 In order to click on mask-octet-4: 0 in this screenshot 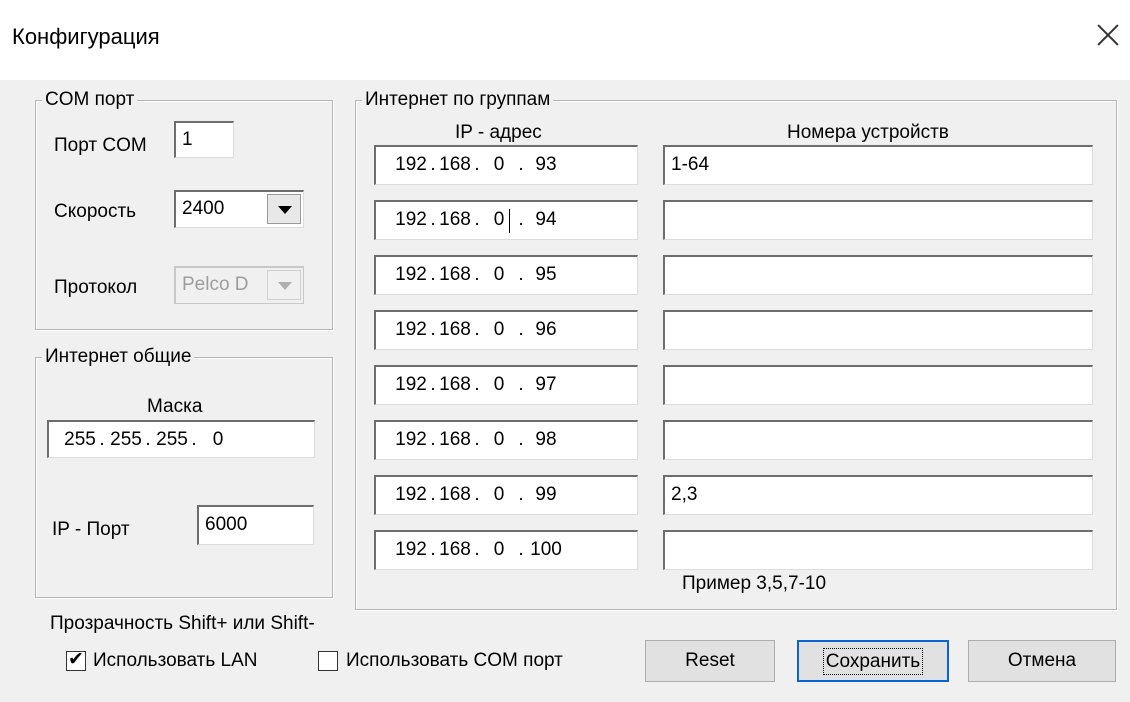, I will do `click(218, 439)`.